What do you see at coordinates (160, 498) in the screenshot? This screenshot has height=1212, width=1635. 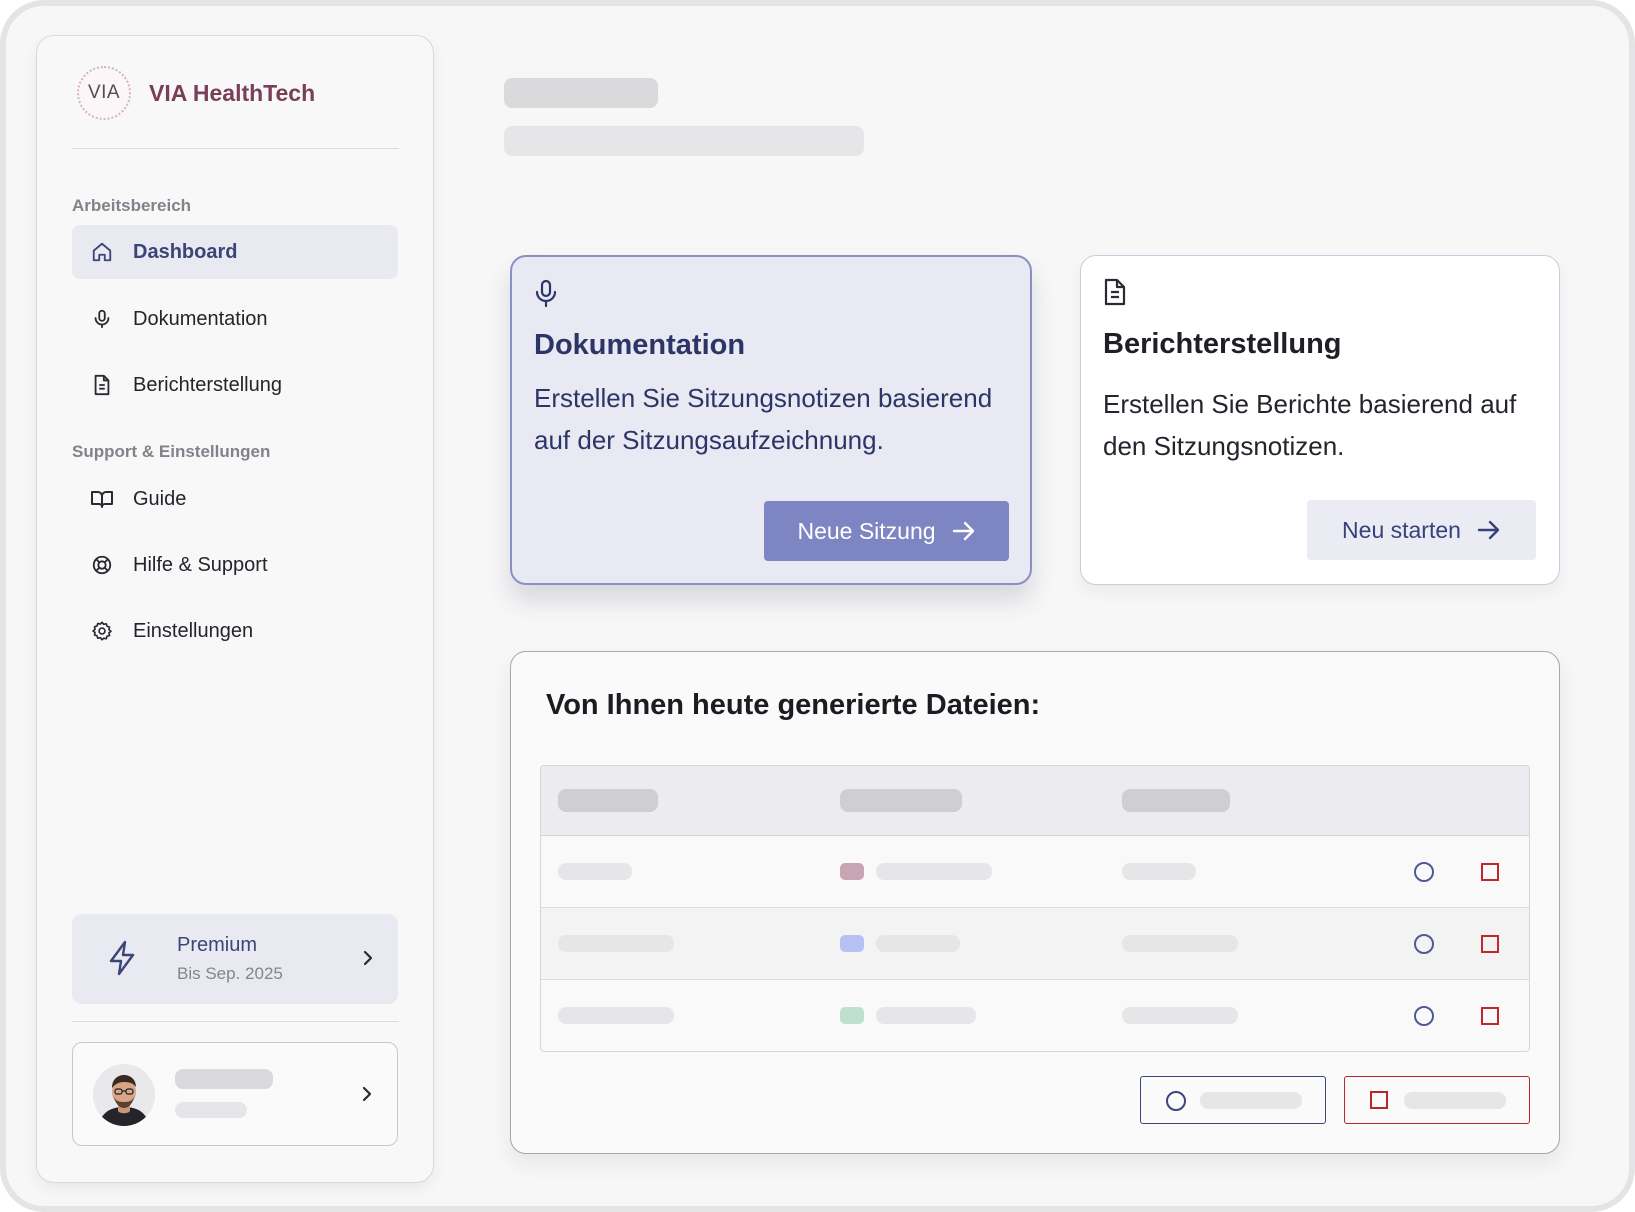 I see `sidebar-item-label: Guide` at bounding box center [160, 498].